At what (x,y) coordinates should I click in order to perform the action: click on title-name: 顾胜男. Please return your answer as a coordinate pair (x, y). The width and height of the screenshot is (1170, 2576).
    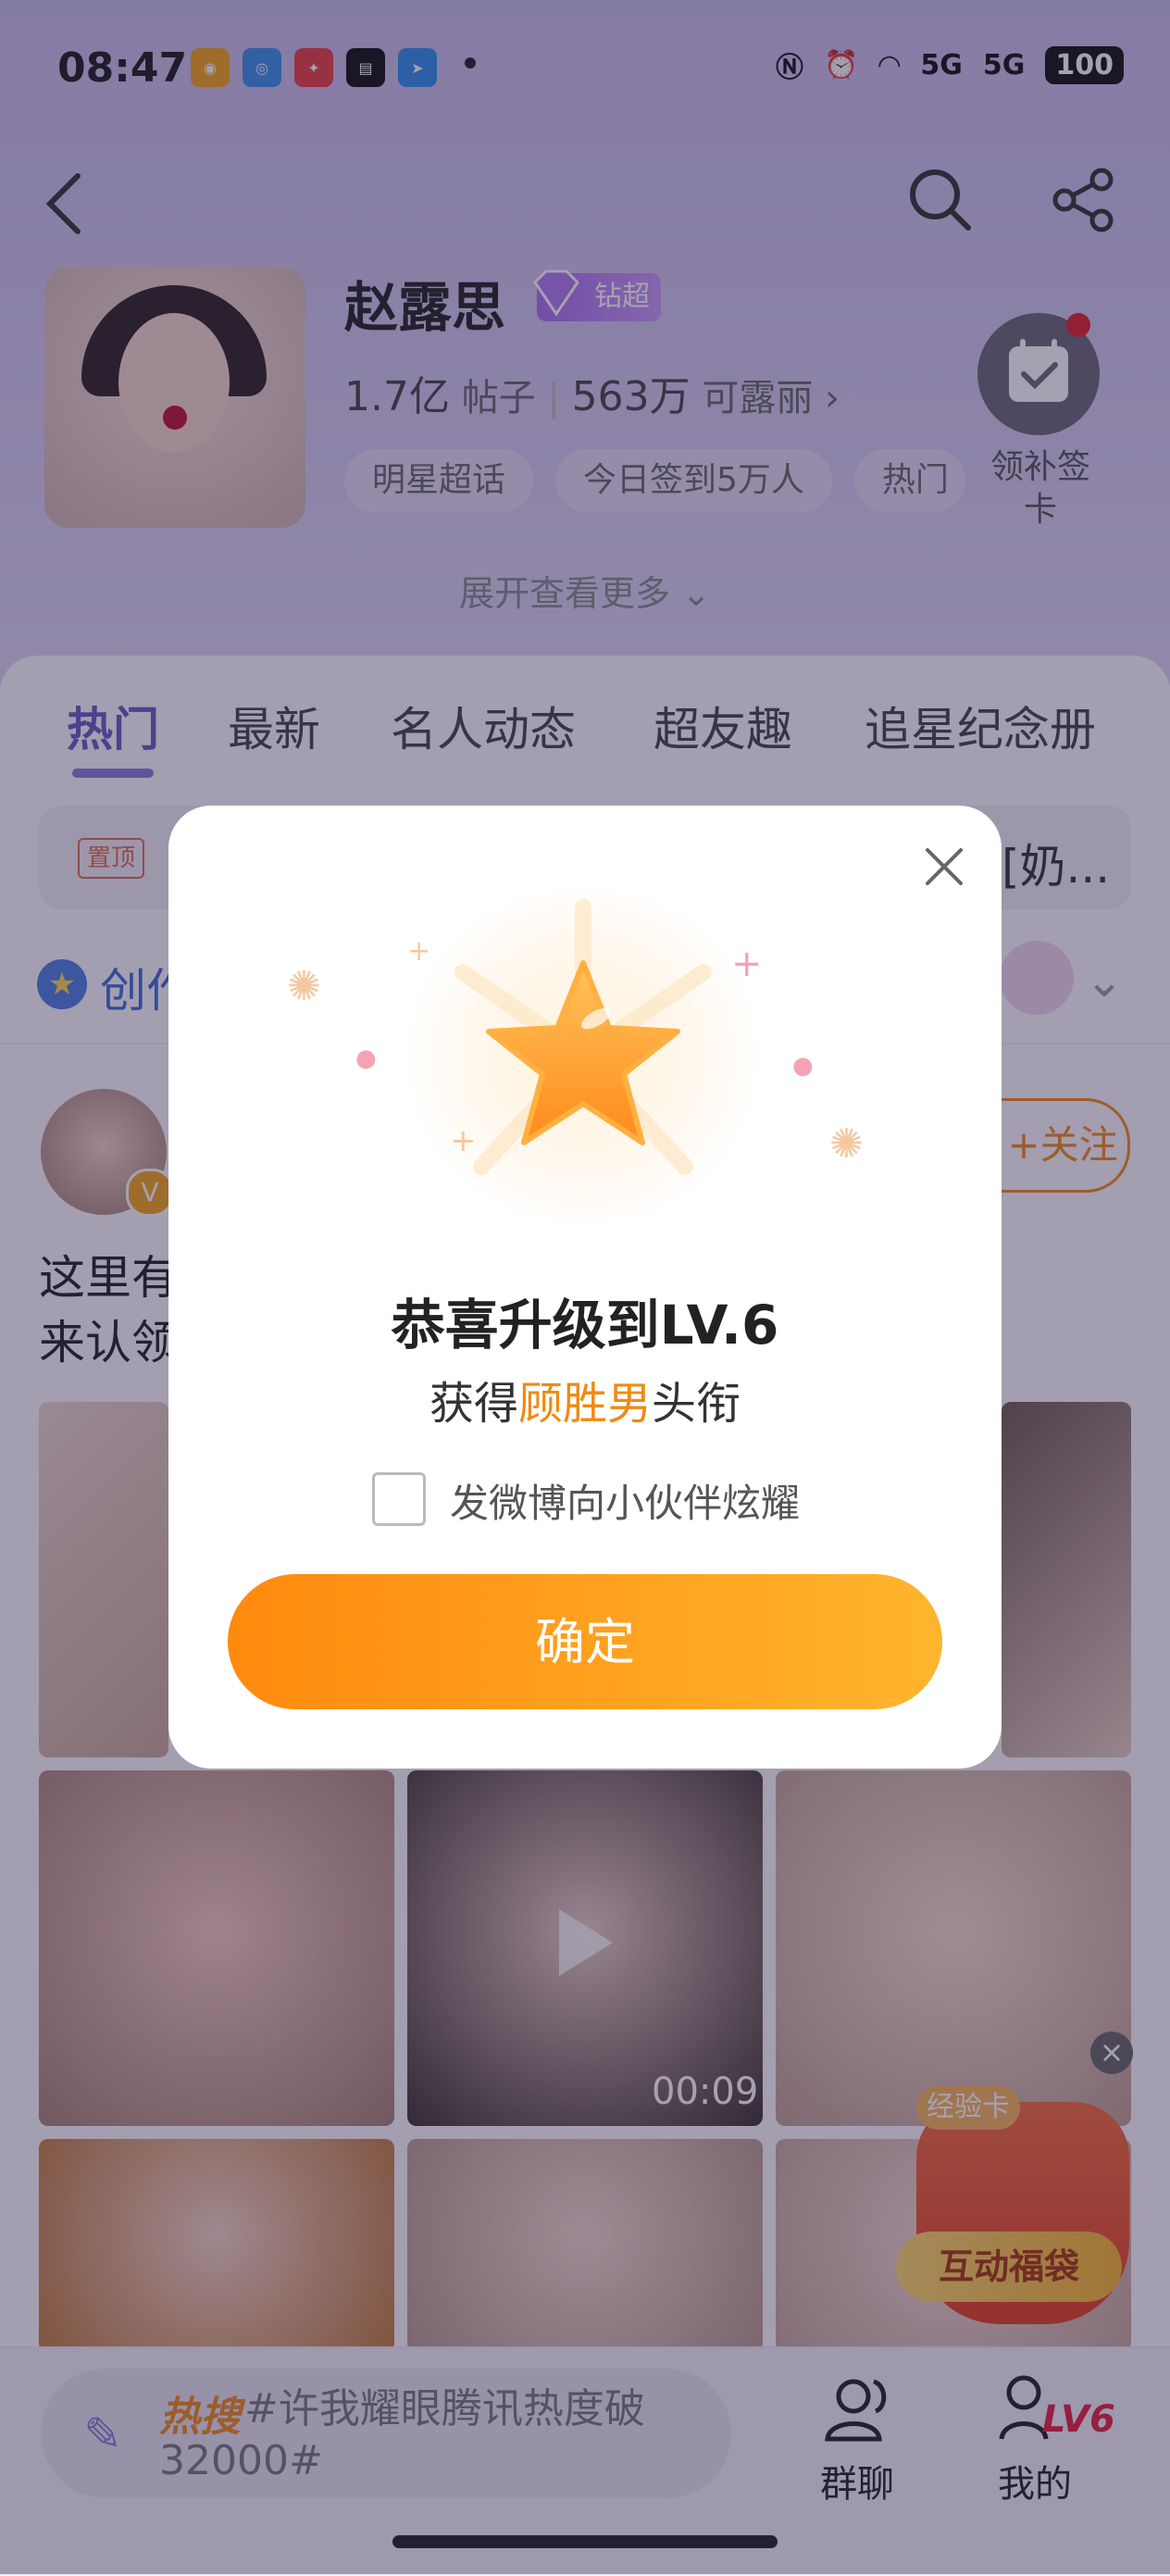
    Looking at the image, I should click on (584, 1404).